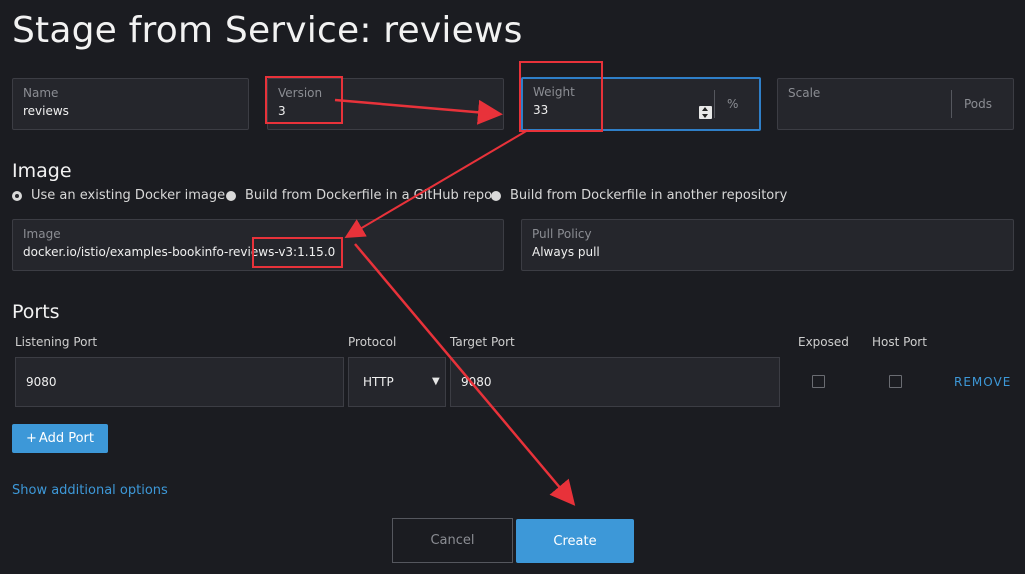 This screenshot has width=1025, height=574. What do you see at coordinates (56, 342) in the screenshot?
I see `col-listening-port: Listening Port` at bounding box center [56, 342].